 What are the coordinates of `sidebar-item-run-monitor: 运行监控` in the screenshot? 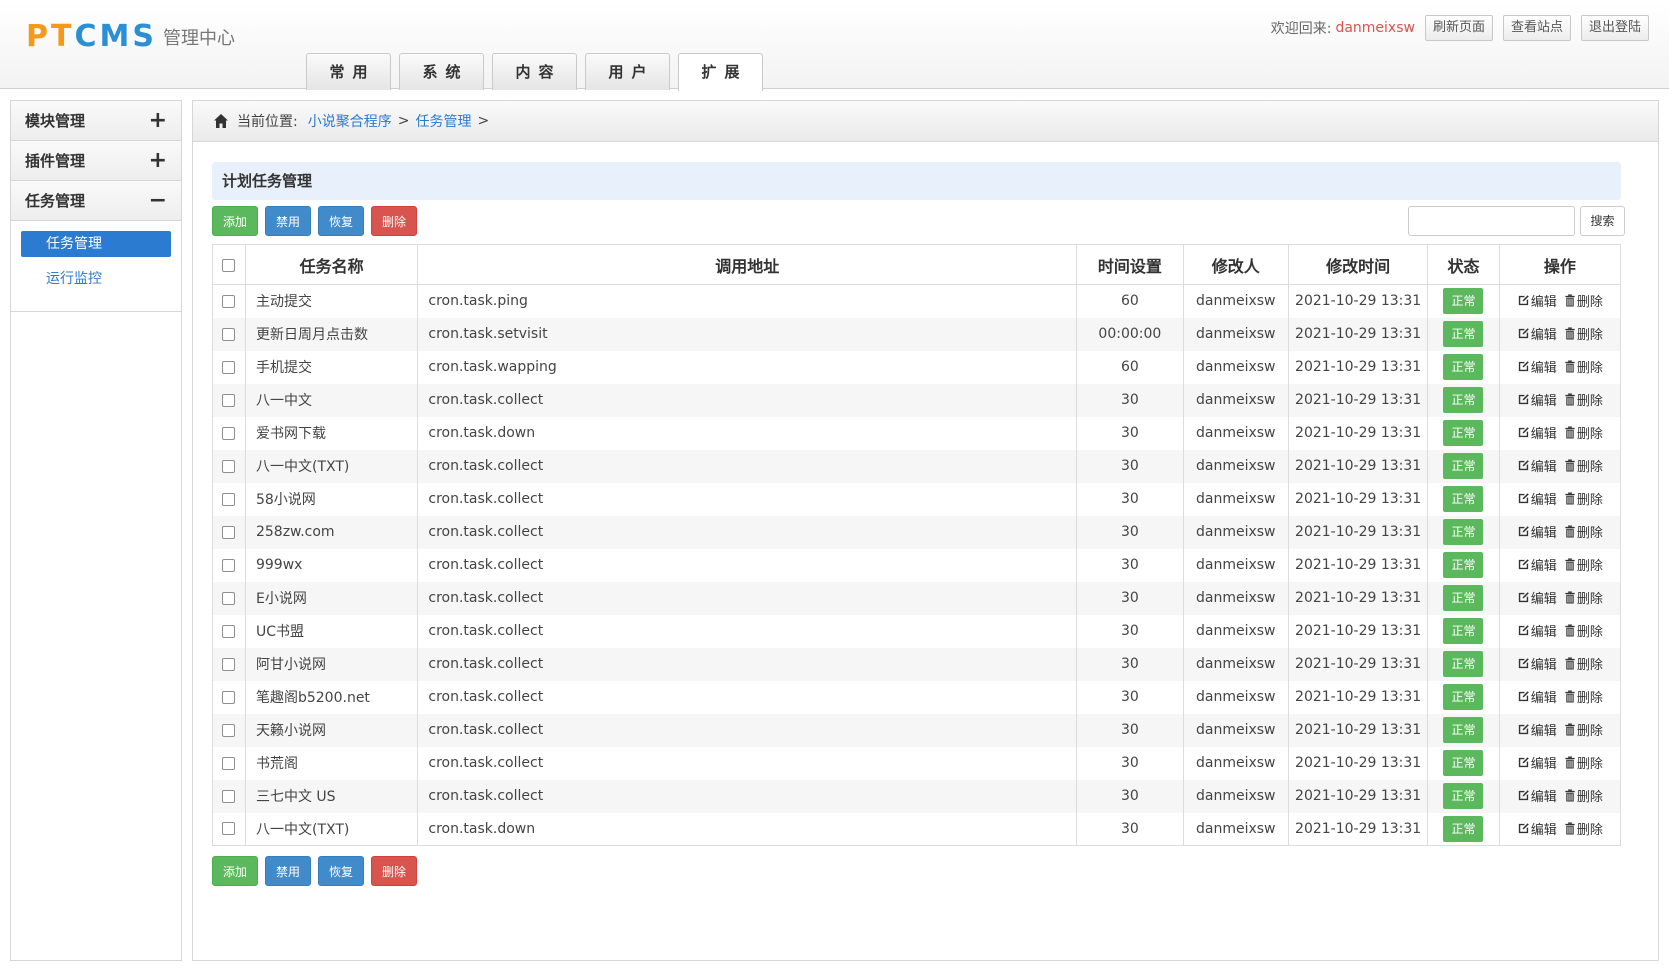 It's located at (96, 279).